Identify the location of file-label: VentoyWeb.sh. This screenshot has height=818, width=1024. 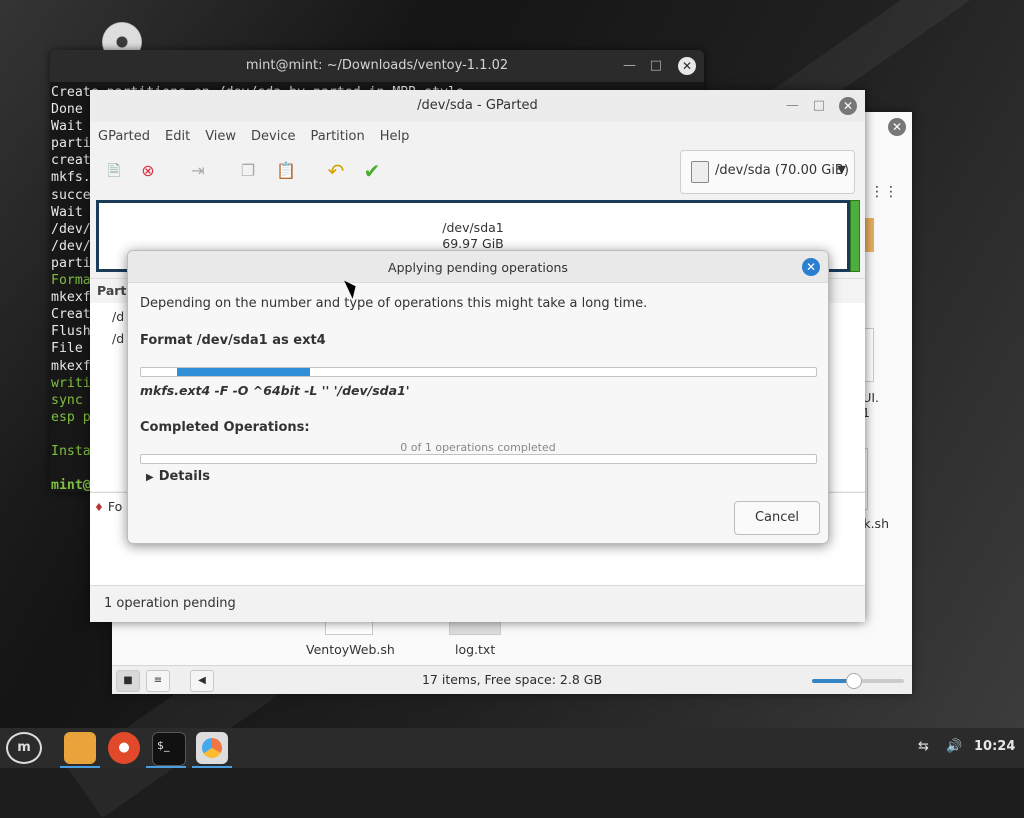
(350, 649).